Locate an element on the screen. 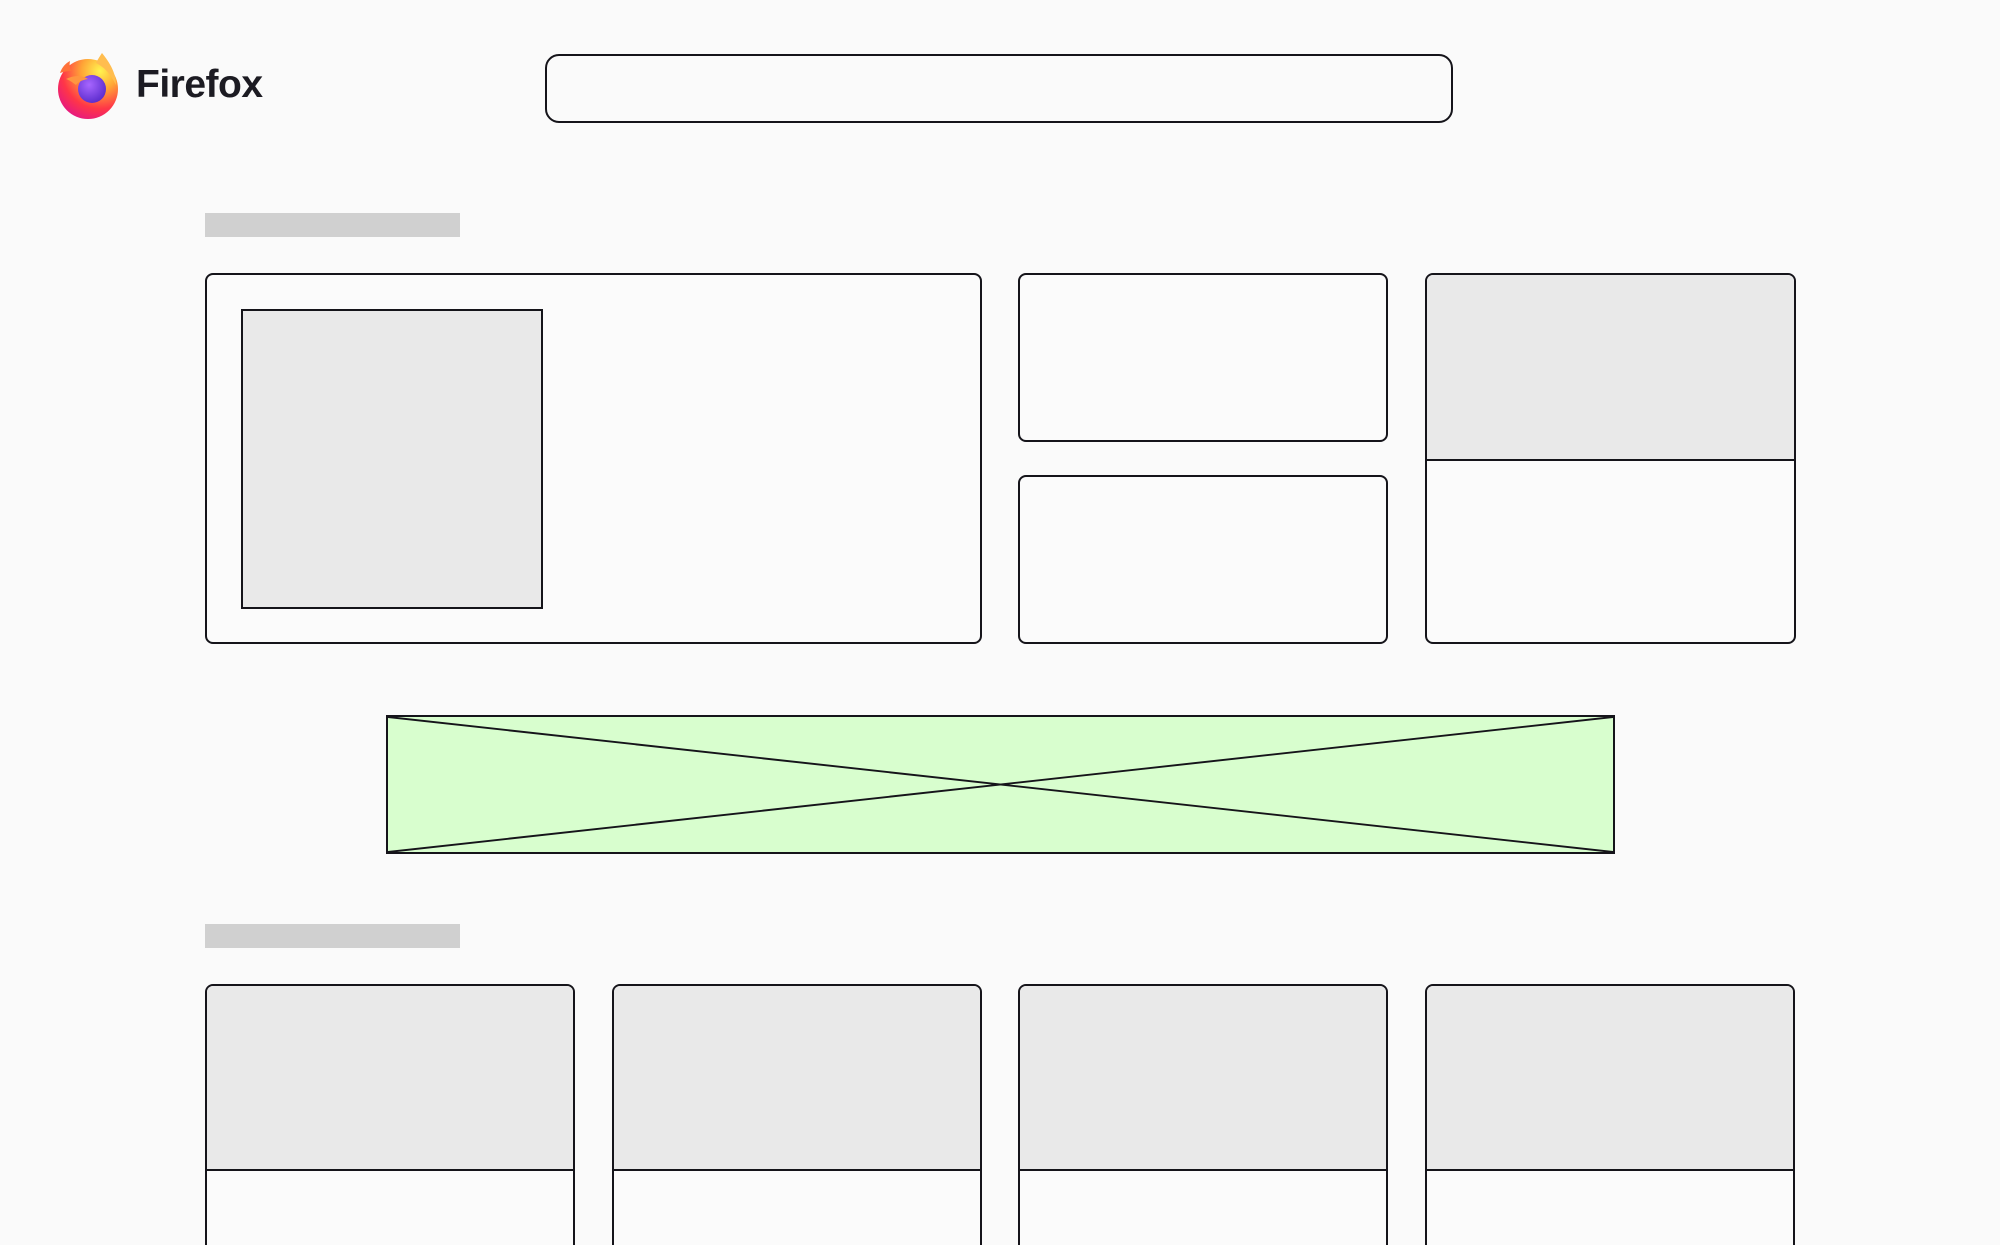 This screenshot has height=1245, width=2000. hero-card is located at coordinates (593, 458).